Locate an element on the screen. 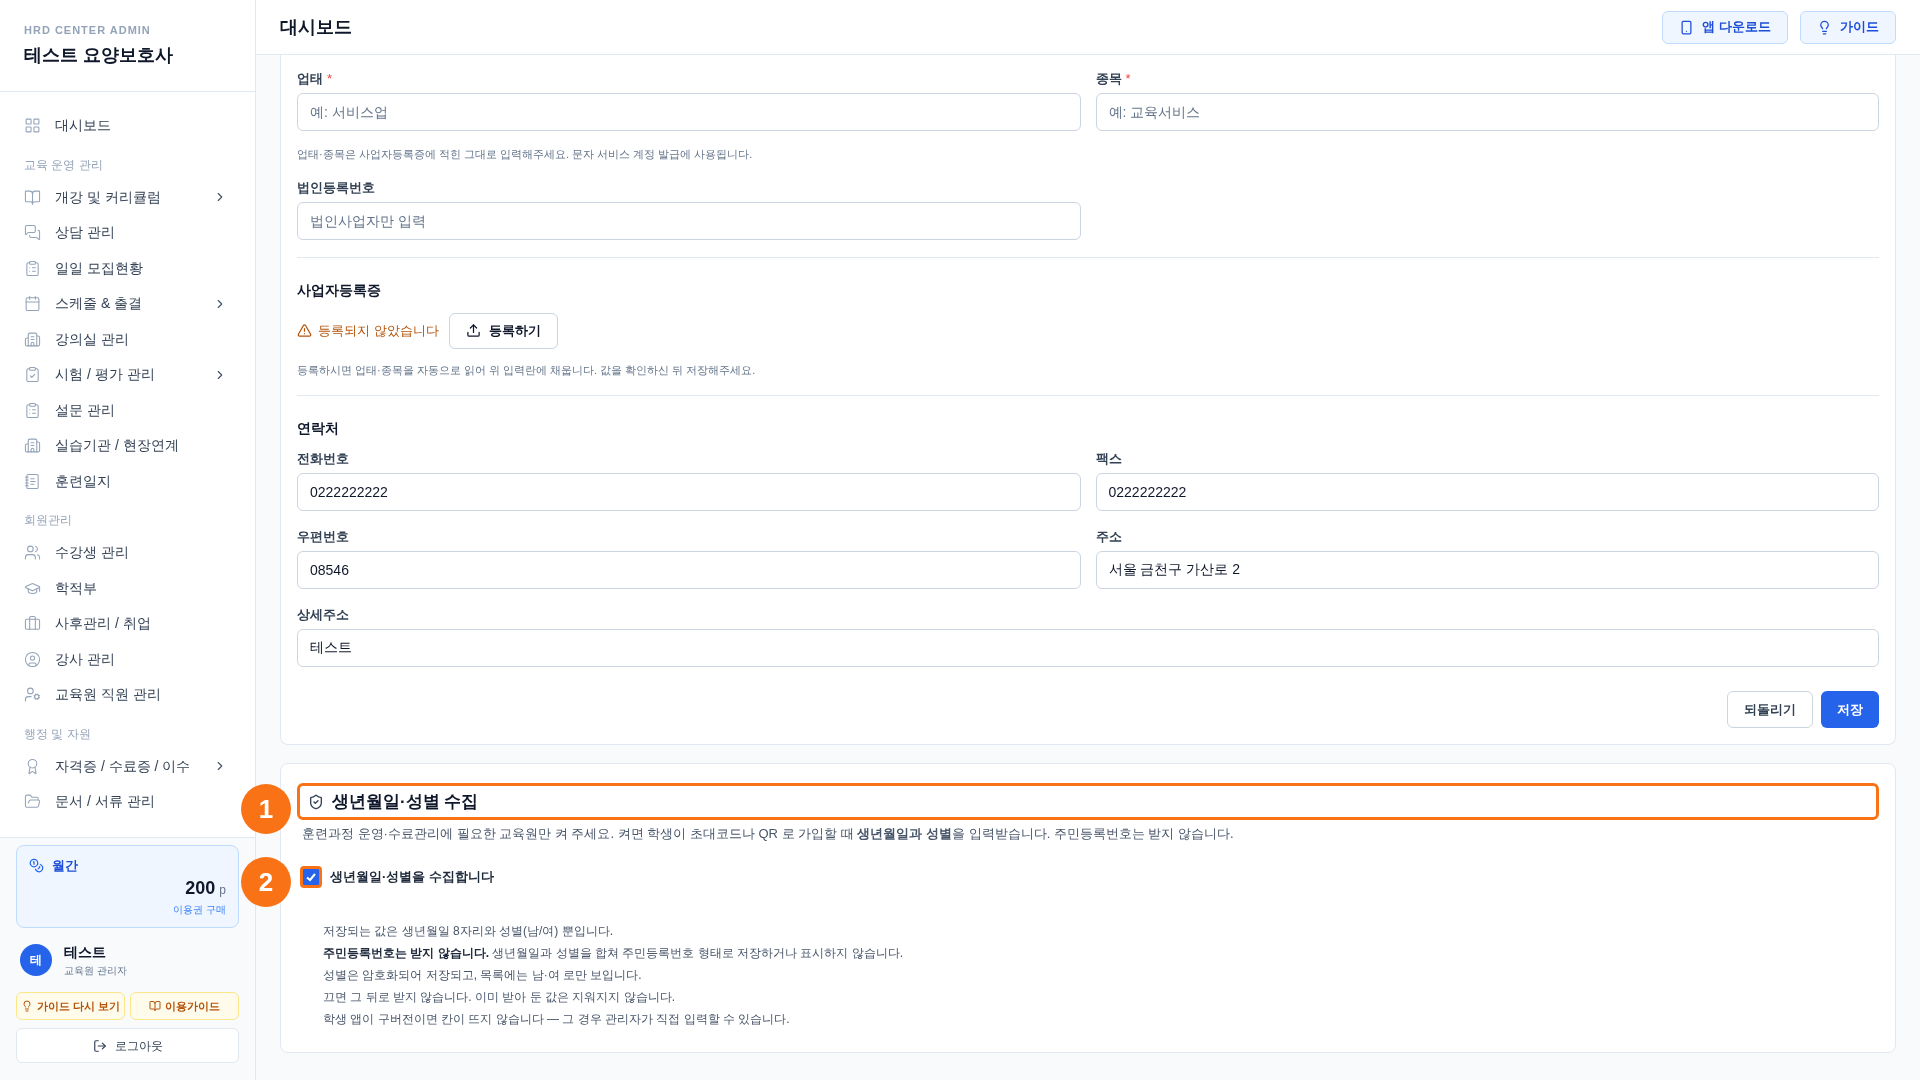 This screenshot has width=1920, height=1080. notebook-icon is located at coordinates (32, 481).